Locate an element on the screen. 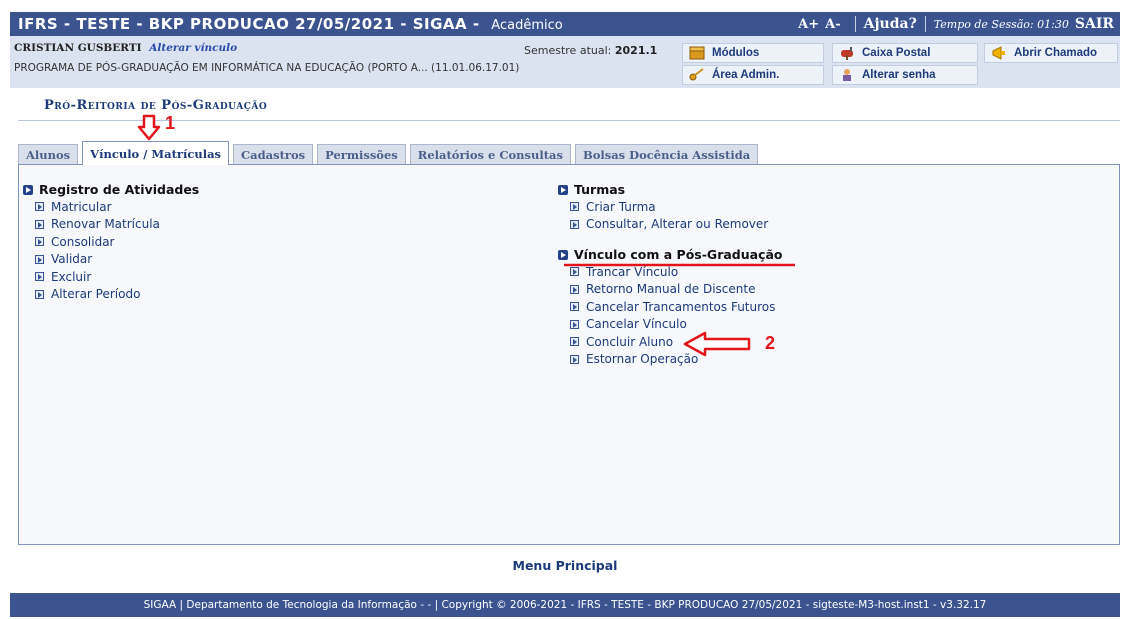 The height and width of the screenshot is (619, 1130). annotation-arrow-down is located at coordinates (149, 127).